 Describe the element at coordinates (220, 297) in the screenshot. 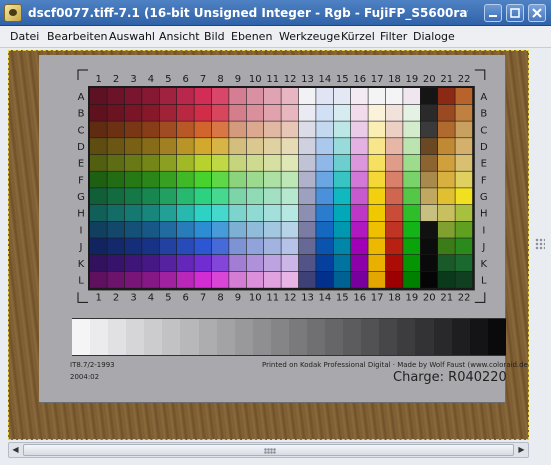

I see `col-label-bottom-8: 8` at that location.